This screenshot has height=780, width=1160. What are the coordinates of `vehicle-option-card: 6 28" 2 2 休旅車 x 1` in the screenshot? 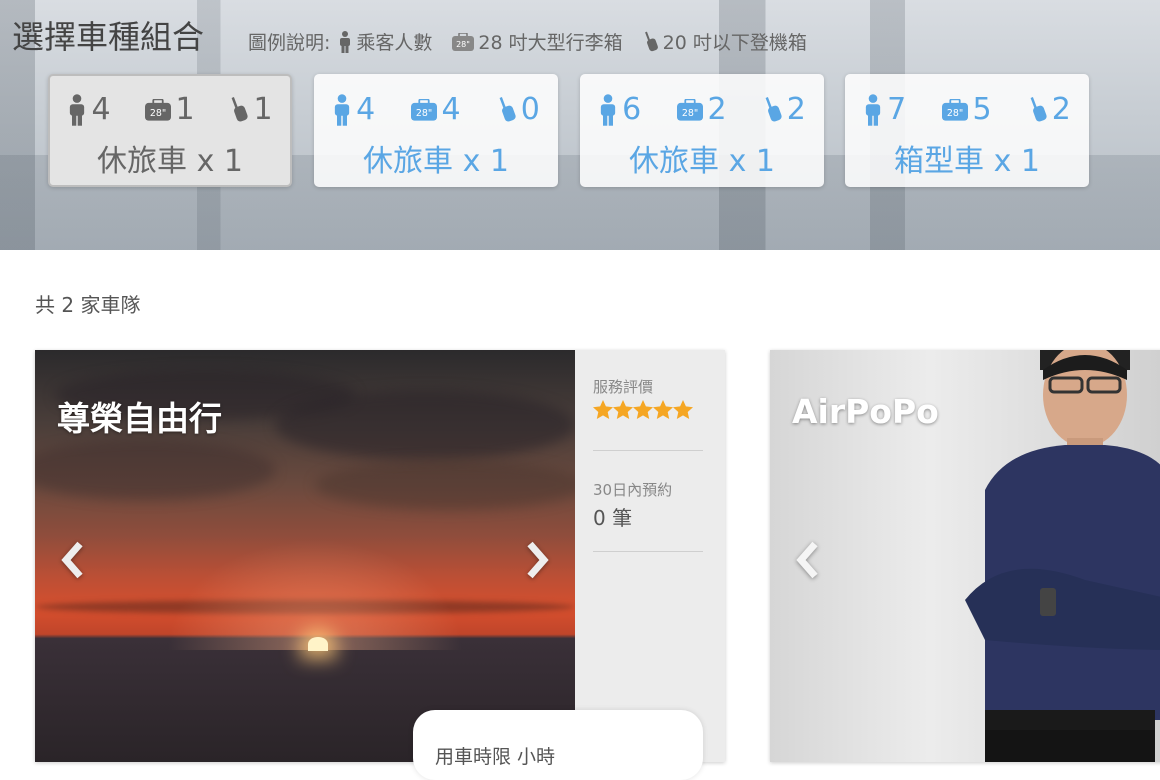 It's located at (702, 130).